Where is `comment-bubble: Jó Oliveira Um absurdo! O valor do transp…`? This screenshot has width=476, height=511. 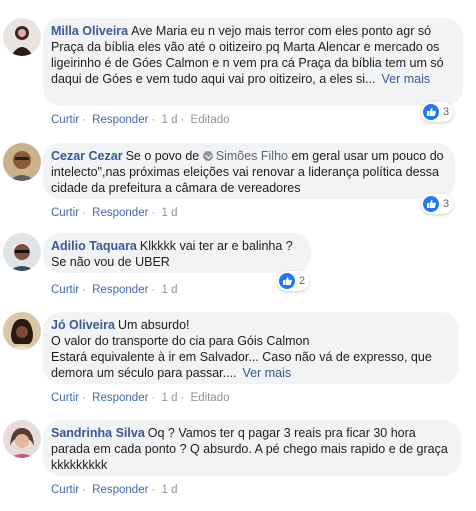
comment-bubble: Jó Oliveira Um absurdo! O valor do transp… is located at coordinates (251, 348).